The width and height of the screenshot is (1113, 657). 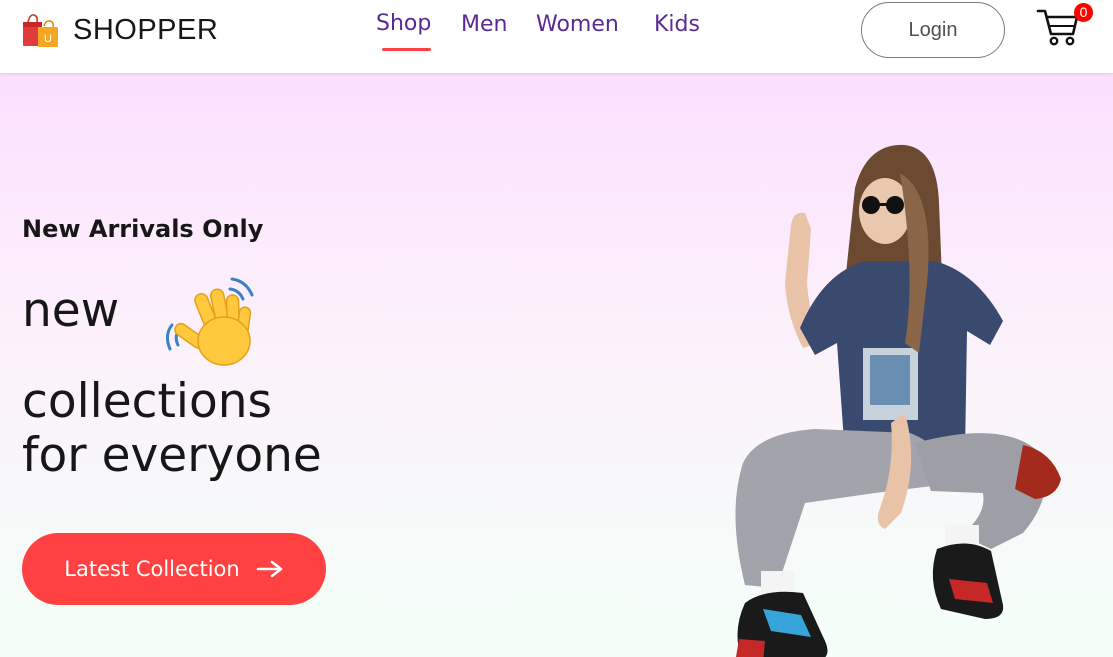 I want to click on brand: U SHOPPER, so click(x=120, y=30).